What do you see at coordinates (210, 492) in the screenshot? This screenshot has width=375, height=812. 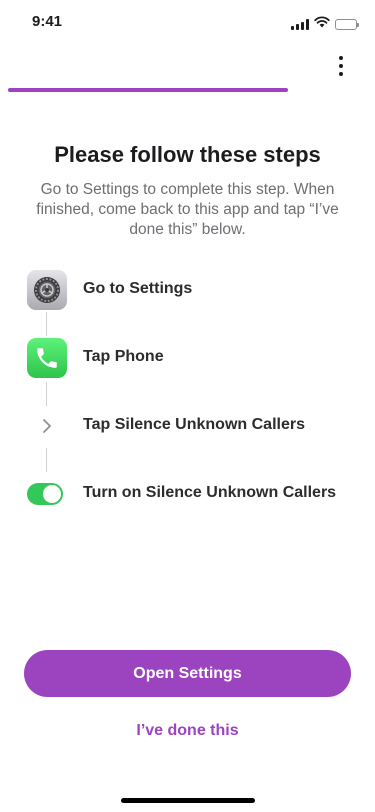 I see `step-label: Turn on Silence Unknown Callers` at bounding box center [210, 492].